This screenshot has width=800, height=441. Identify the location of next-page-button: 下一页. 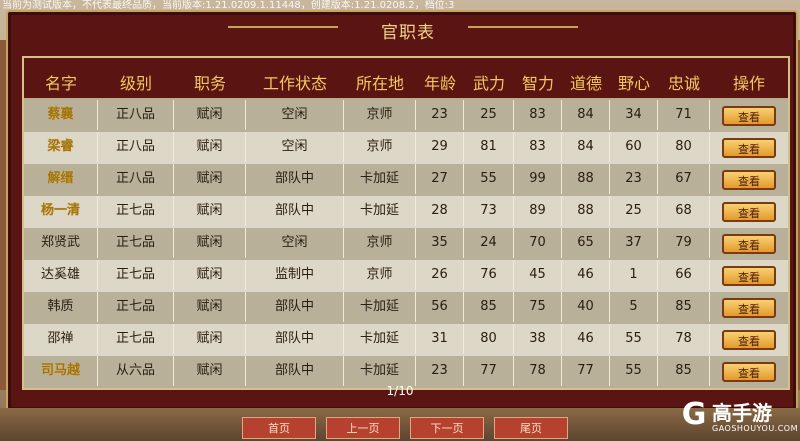
(447, 428).